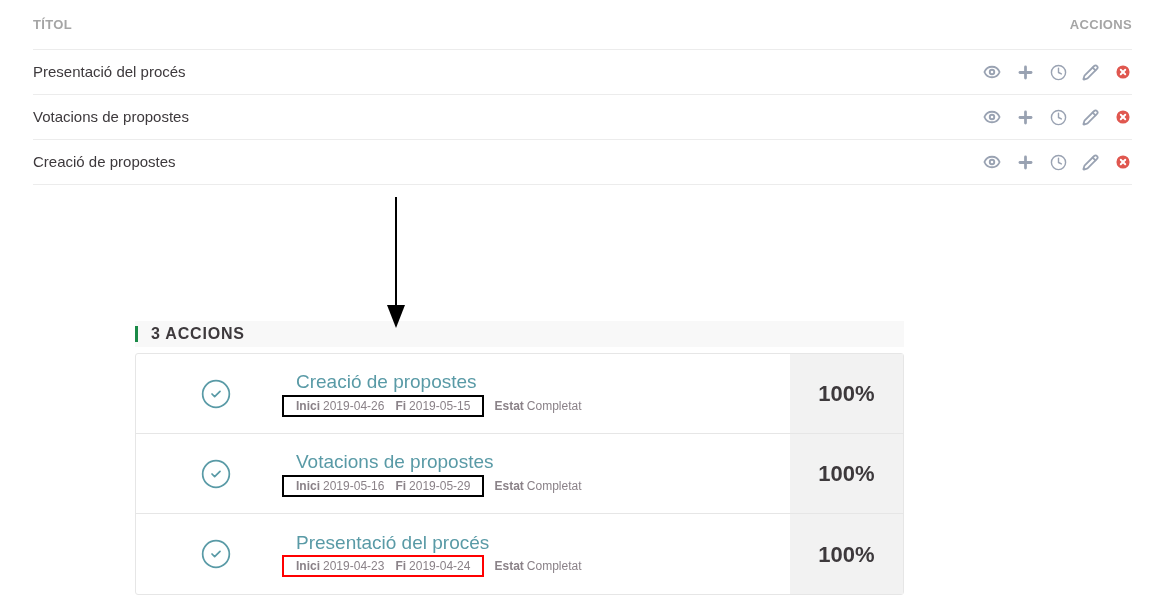 Image resolution: width=1152 pixels, height=599 pixels. Describe the element at coordinates (386, 382) in the screenshot. I see `action-title: Creació de propostes` at that location.